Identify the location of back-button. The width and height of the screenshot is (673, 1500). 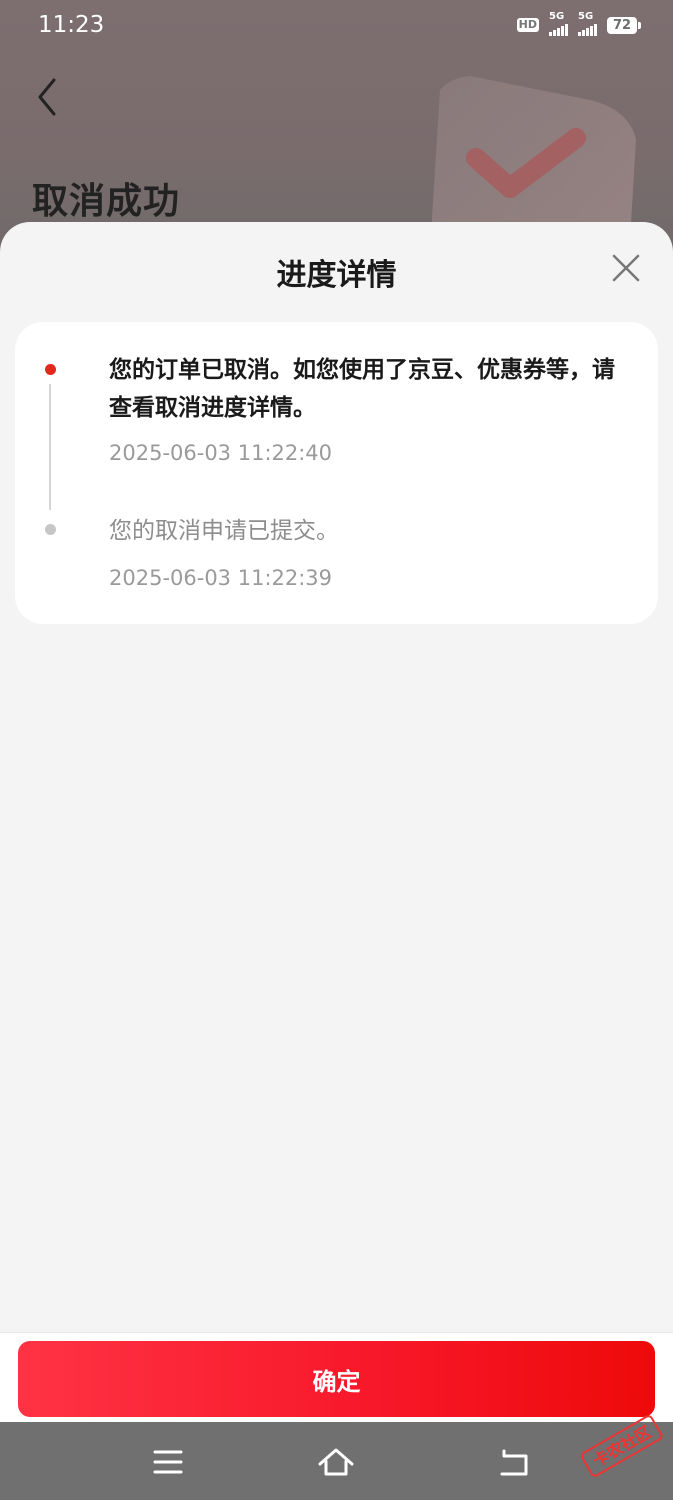
(48, 97).